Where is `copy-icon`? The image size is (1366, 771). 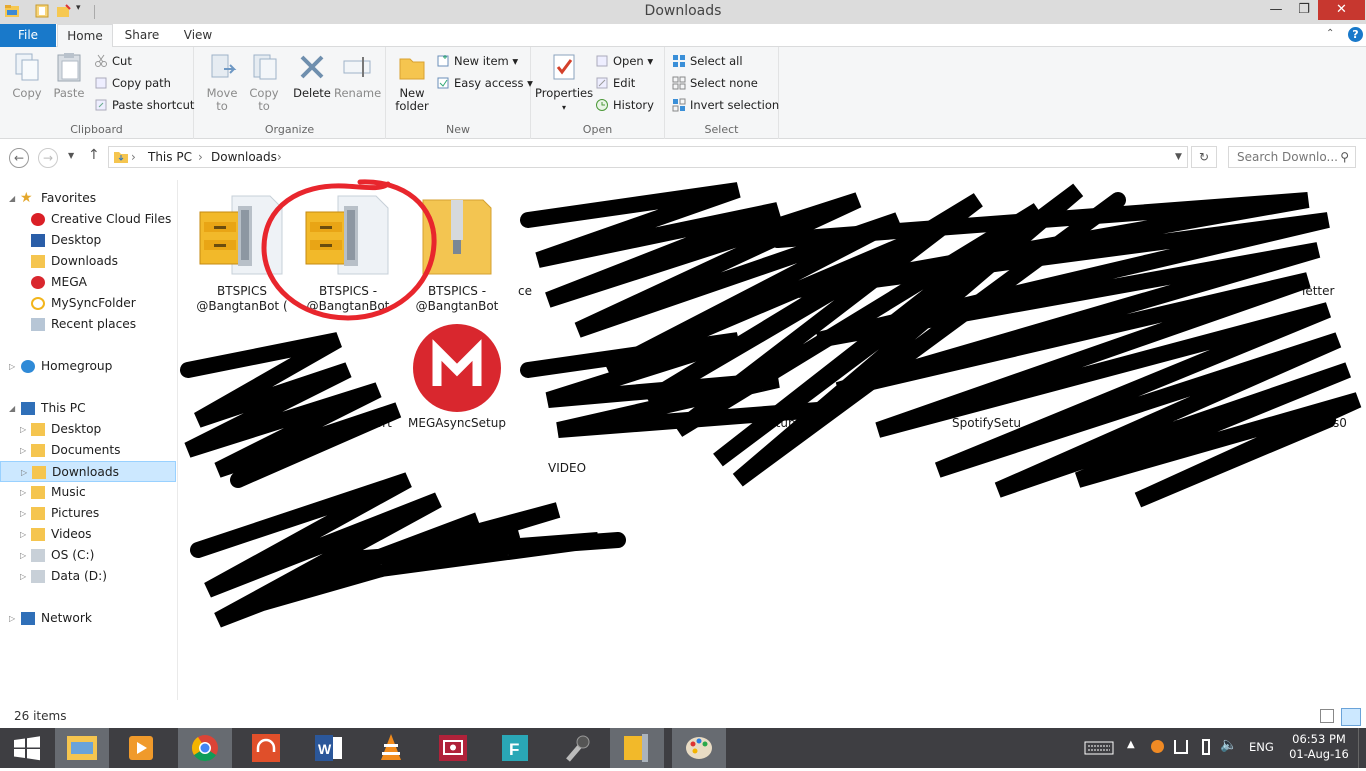 copy-icon is located at coordinates (27, 67).